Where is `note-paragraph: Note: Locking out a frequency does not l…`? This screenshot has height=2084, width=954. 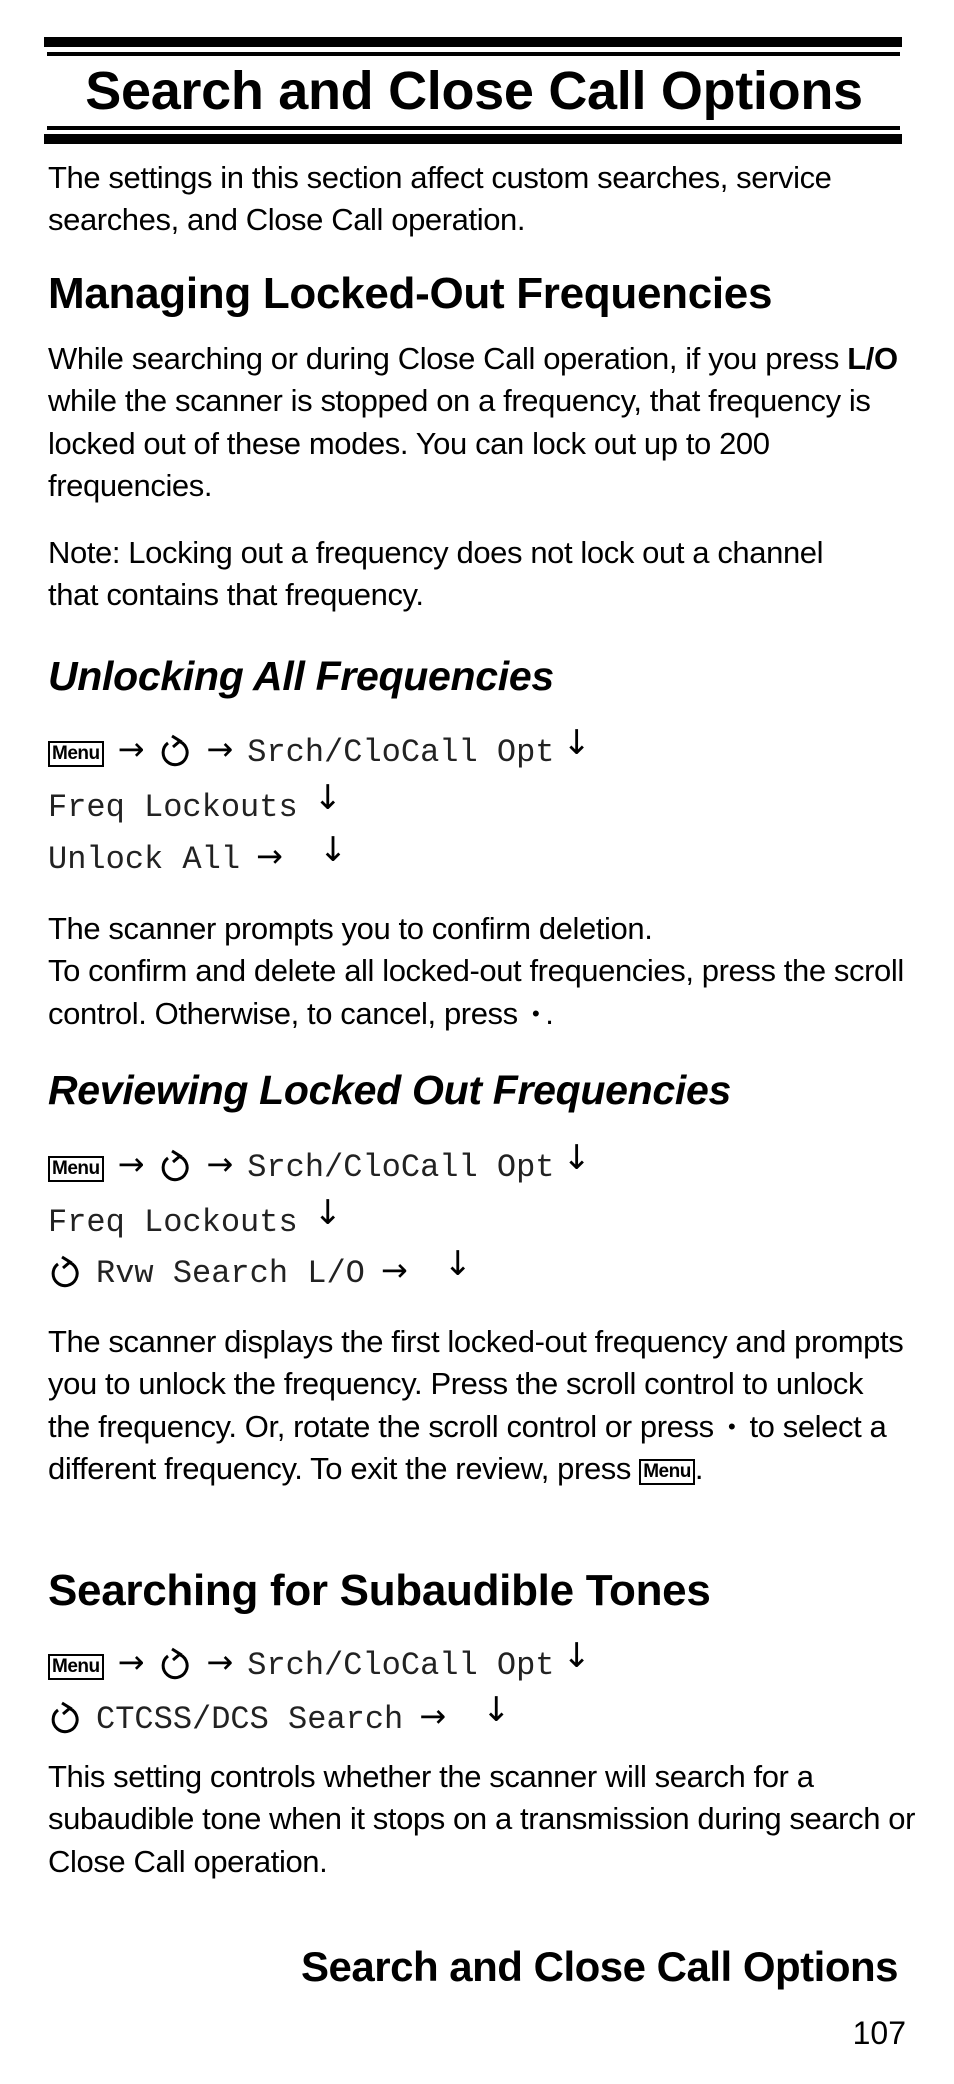
note-paragraph: Note: Locking out a frequency does not l… is located at coordinates (436, 574).